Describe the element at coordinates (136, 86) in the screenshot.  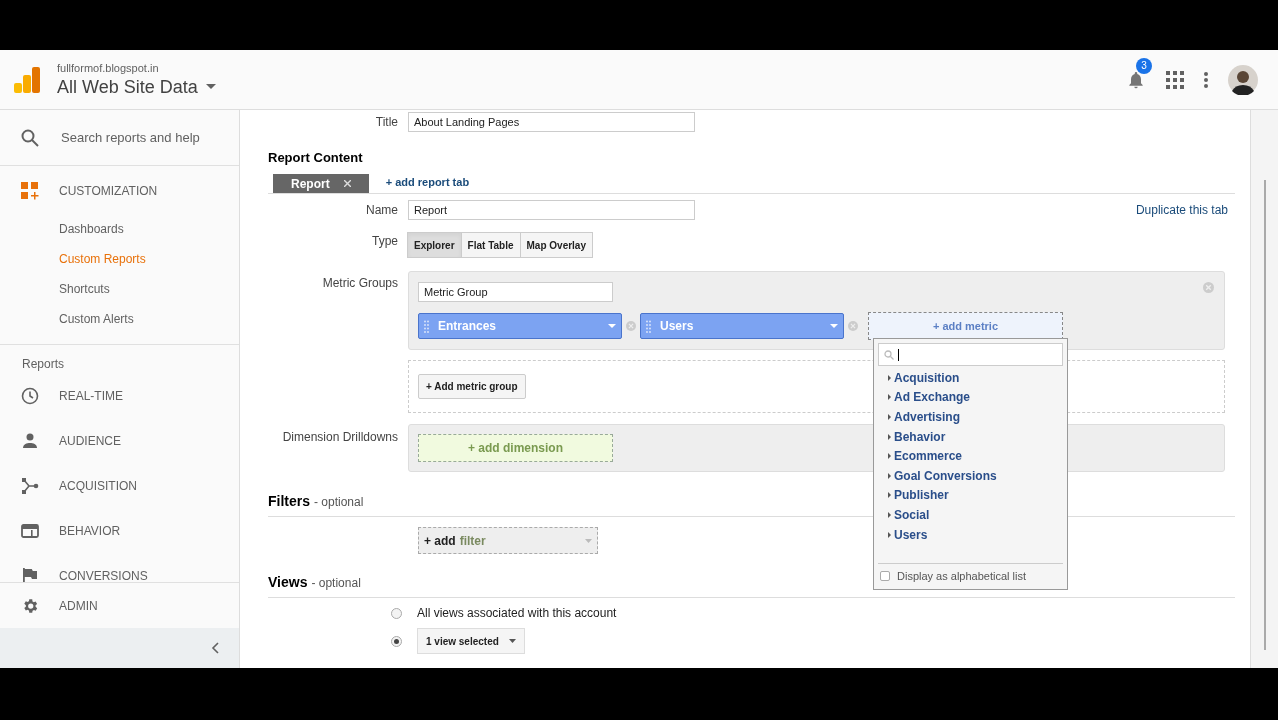
I see `property-selector: All Web Site Data` at that location.